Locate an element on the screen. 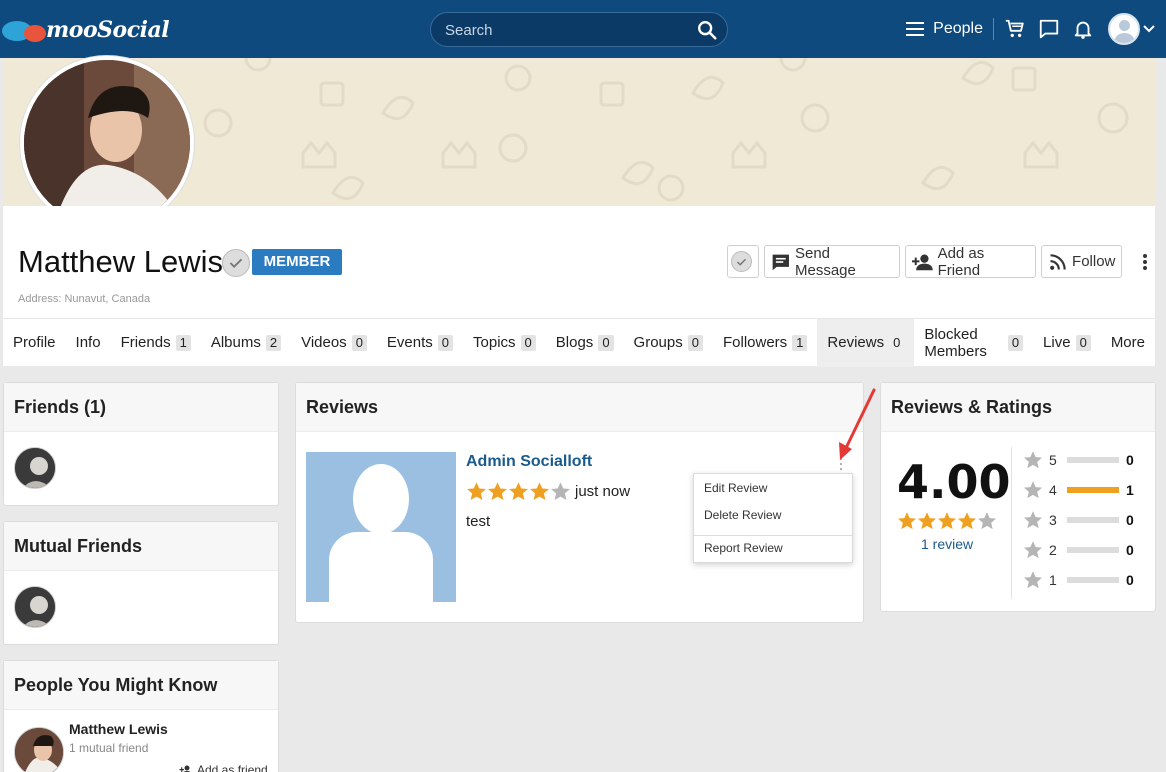 The height and width of the screenshot is (772, 1166). chat-icon is located at coordinates (1049, 29).